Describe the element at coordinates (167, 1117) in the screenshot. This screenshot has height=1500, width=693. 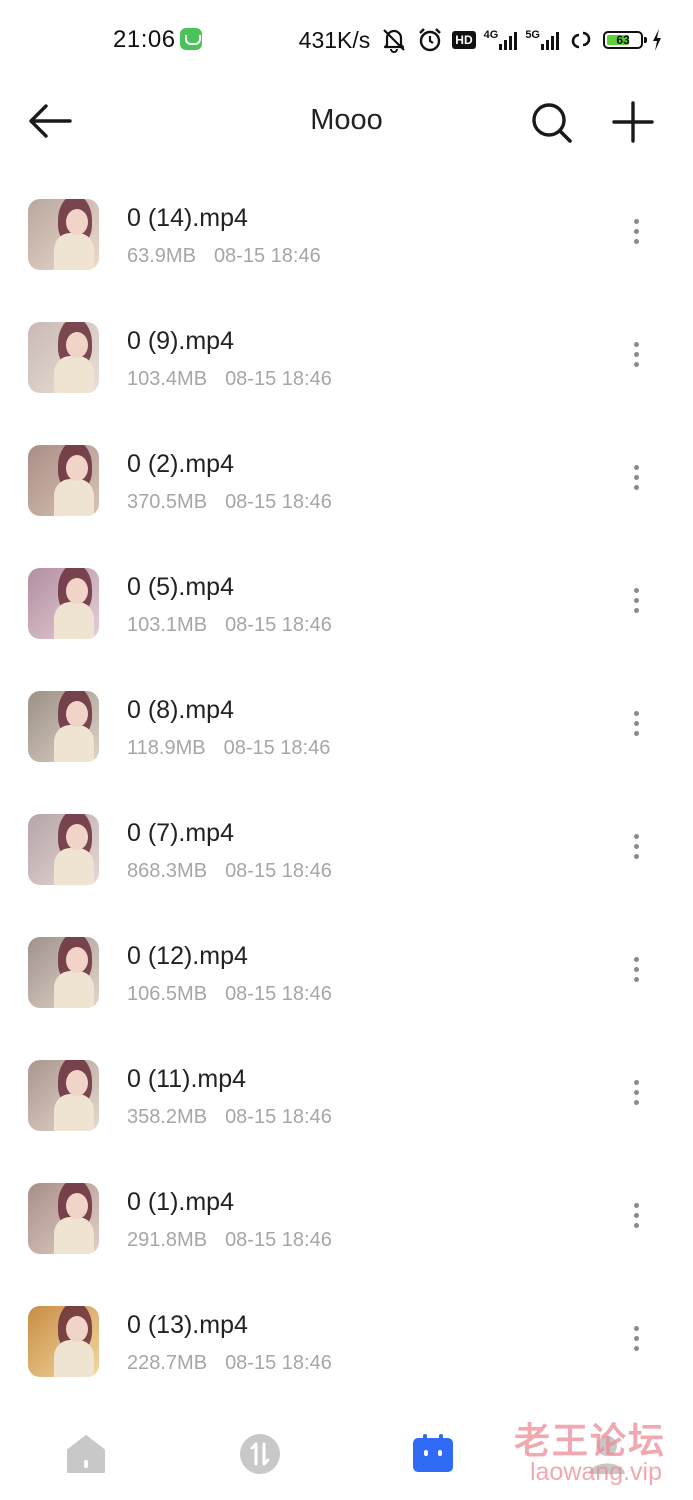
I see `file-size: 358.2MB` at that location.